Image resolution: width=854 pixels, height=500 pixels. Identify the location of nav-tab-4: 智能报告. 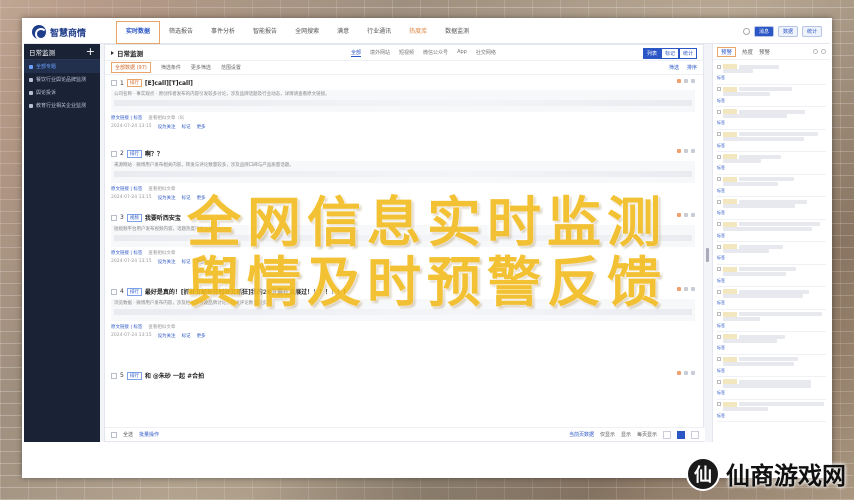
(265, 32).